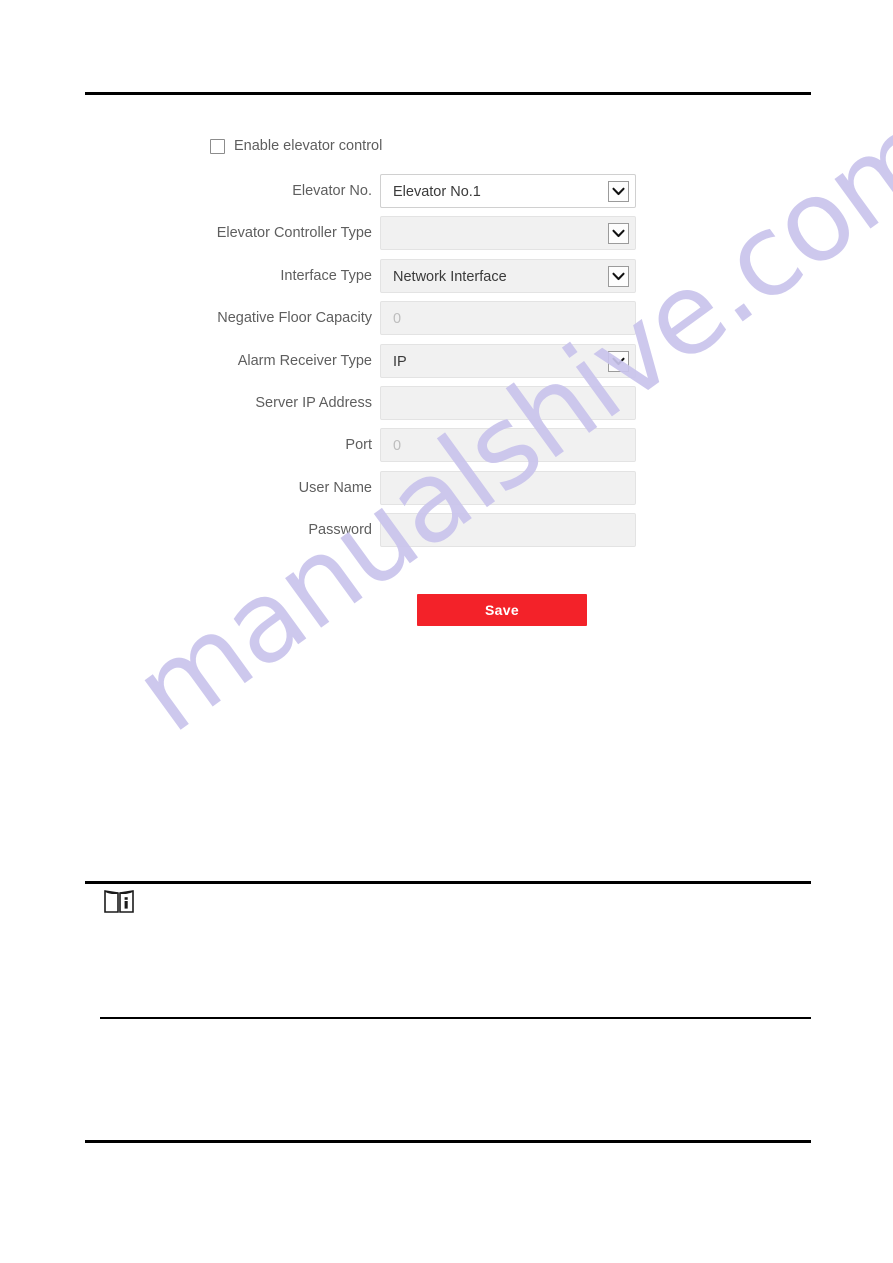 Image resolution: width=893 pixels, height=1263 pixels. I want to click on form-row-label: Negative Floor Capacity, so click(294, 318).